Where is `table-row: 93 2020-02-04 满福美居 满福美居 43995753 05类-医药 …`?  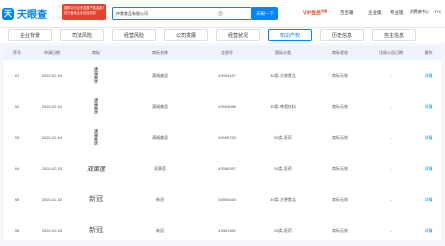 table-row: 93 2020-02-04 满福美居 满福美居 43995753 05类-医药 … is located at coordinates (222, 138).